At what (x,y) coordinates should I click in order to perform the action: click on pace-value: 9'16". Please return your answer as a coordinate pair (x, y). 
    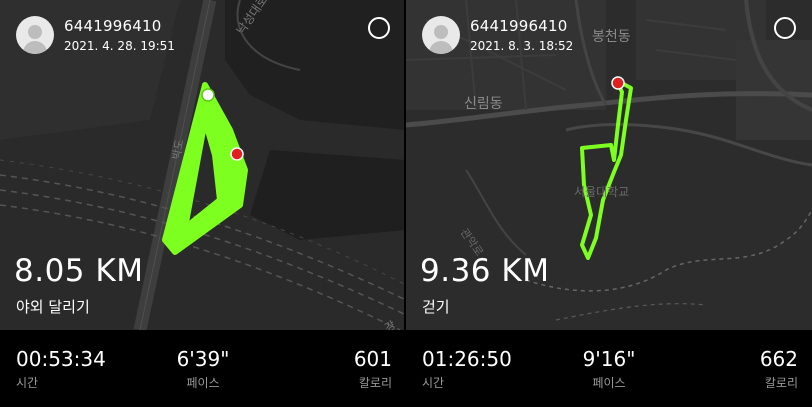
    Looking at the image, I should click on (609, 359).